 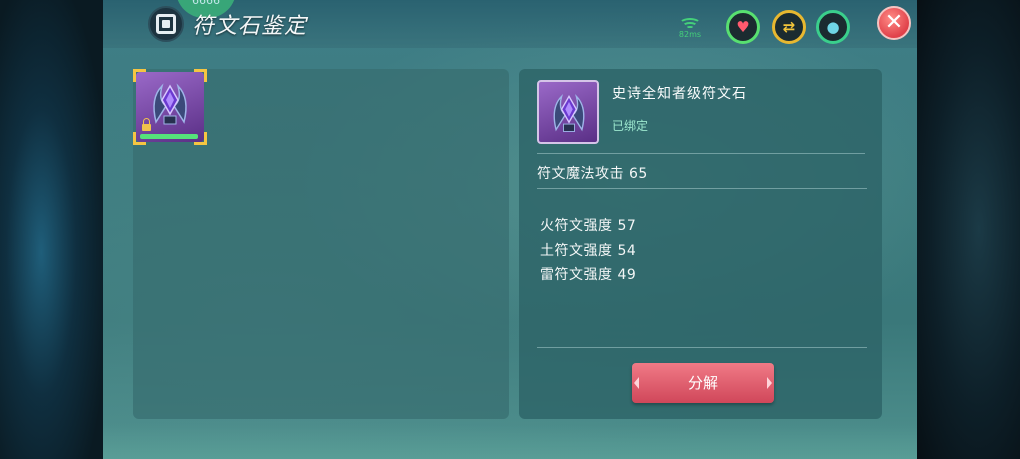 I want to click on water-button: ●, so click(x=833, y=27).